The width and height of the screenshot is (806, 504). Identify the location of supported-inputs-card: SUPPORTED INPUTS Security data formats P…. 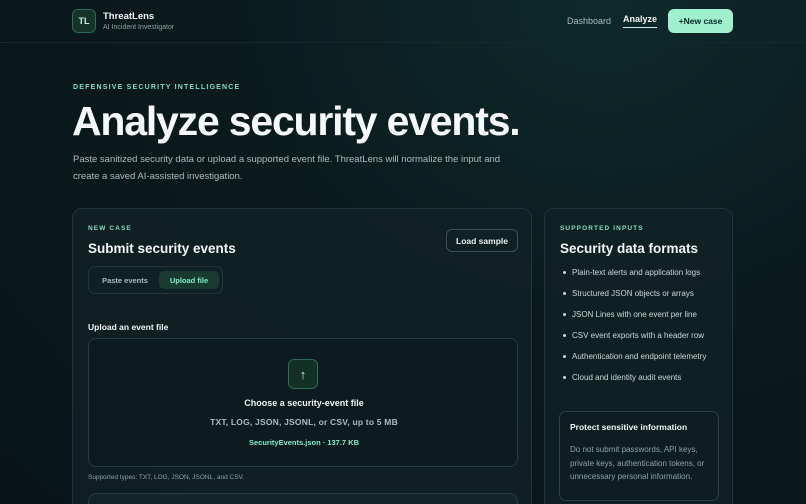
(638, 356).